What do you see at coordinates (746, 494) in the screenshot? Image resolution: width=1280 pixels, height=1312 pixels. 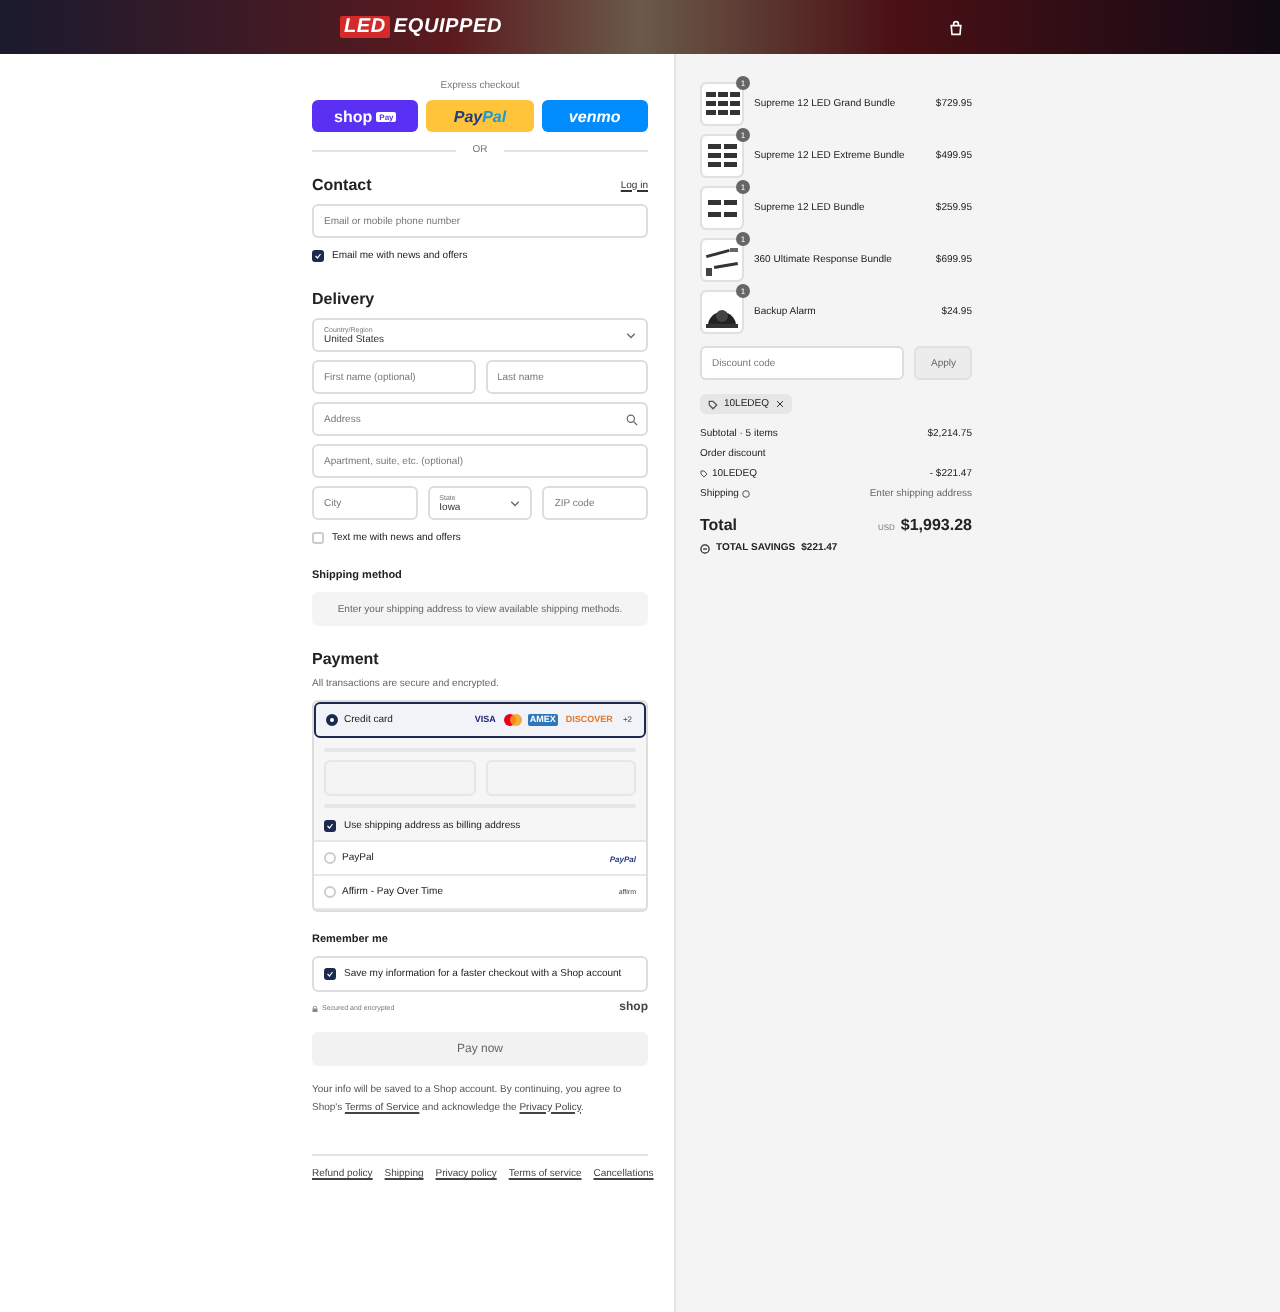 I see `help-icon` at bounding box center [746, 494].